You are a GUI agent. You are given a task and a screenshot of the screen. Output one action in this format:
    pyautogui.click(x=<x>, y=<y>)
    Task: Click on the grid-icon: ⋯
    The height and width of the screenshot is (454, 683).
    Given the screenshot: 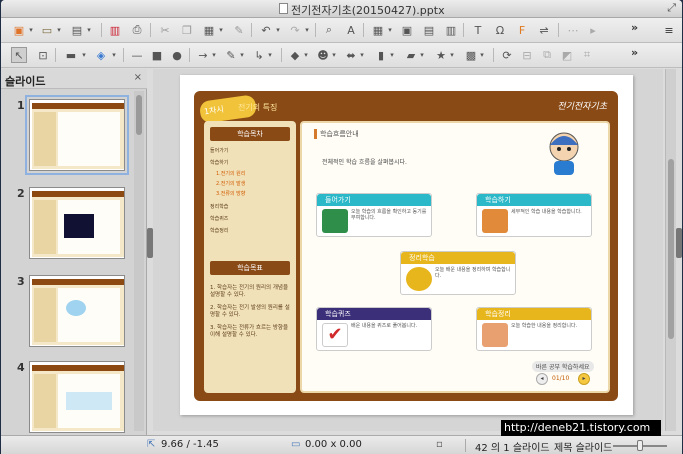 What is the action you would take?
    pyautogui.click(x=573, y=30)
    